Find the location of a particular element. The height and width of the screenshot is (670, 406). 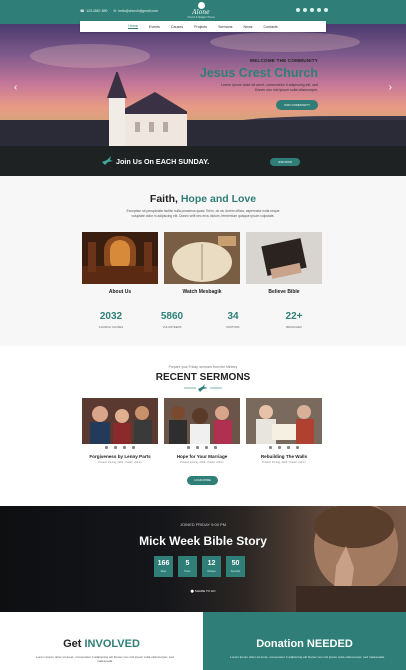

countdown-value: 50 is located at coordinates (235, 563).